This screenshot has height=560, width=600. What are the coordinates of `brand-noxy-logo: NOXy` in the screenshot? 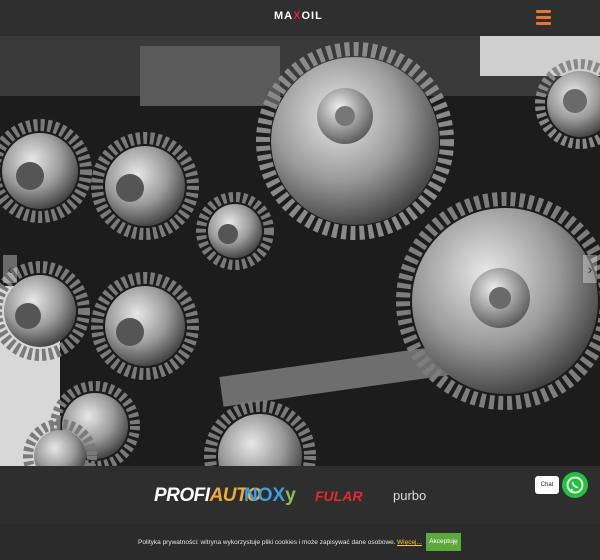 It's located at (270, 496).